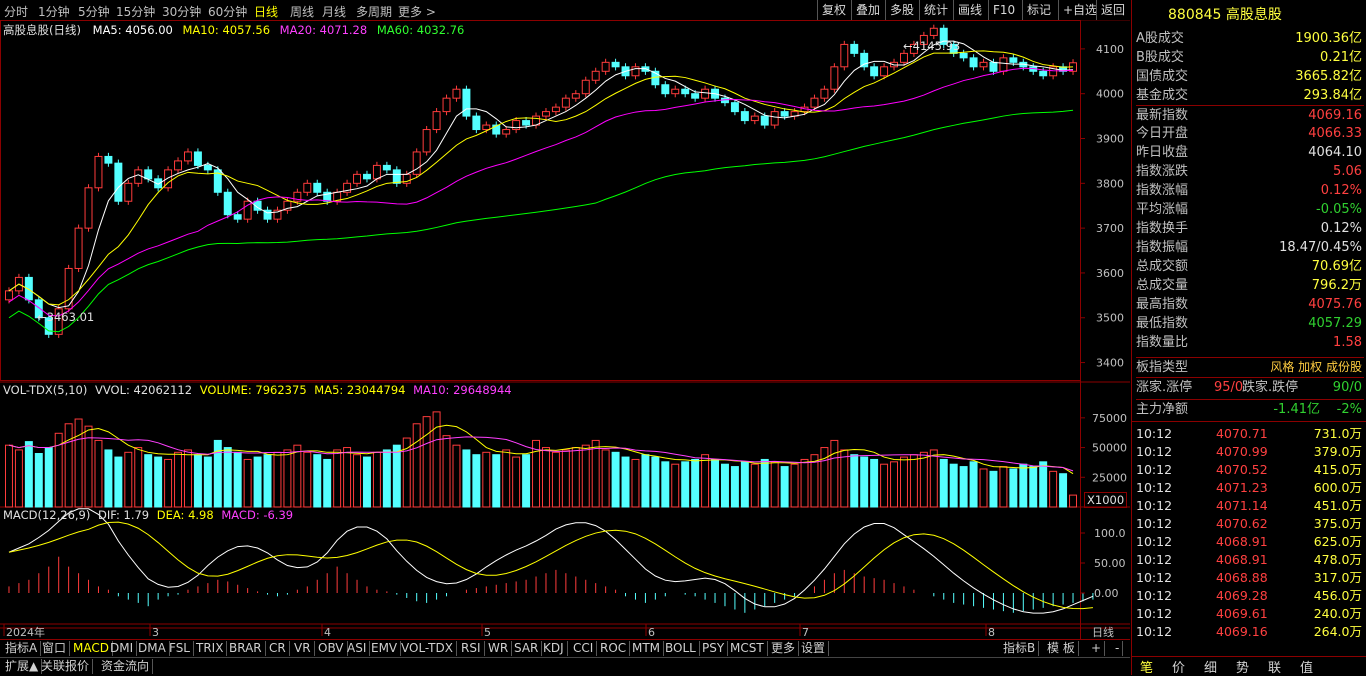 The height and width of the screenshot is (676, 1366). What do you see at coordinates (180, 648) in the screenshot?
I see `indicator-tab-5: FSL` at bounding box center [180, 648].